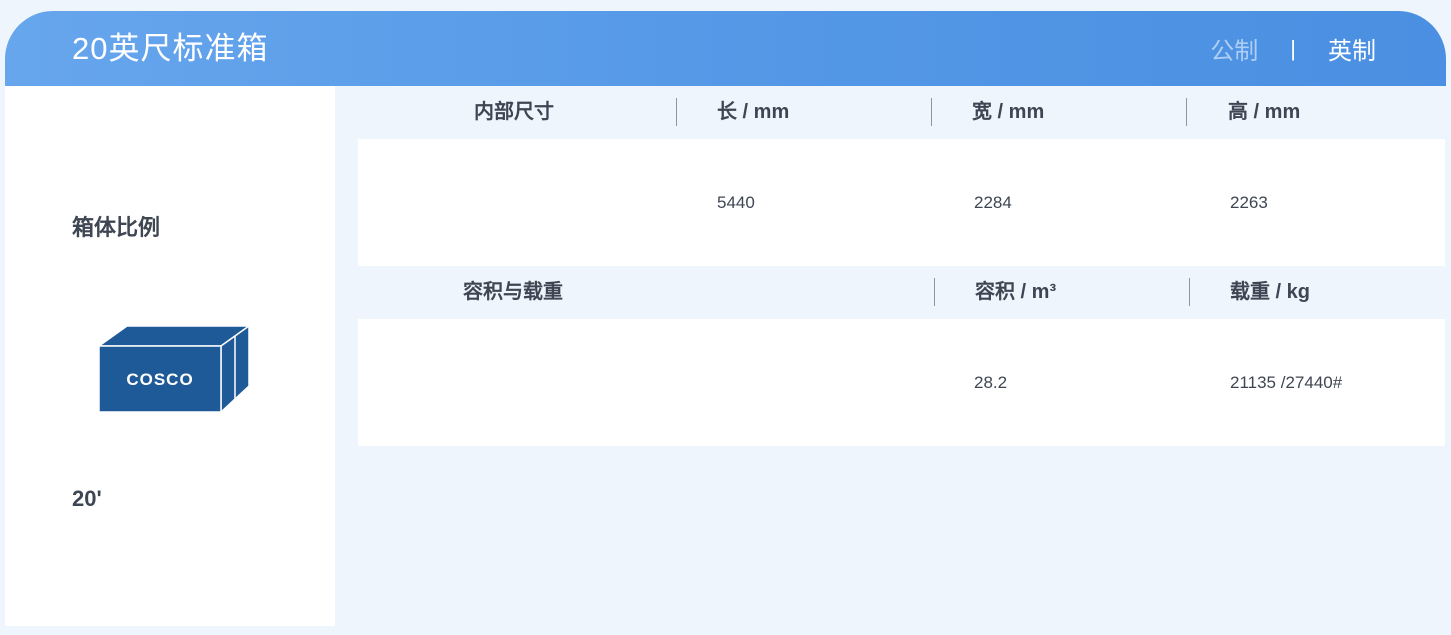 Image resolution: width=1451 pixels, height=635 pixels. Describe the element at coordinates (753, 112) in the screenshot. I see `length-column-header: 长 / mm` at that location.